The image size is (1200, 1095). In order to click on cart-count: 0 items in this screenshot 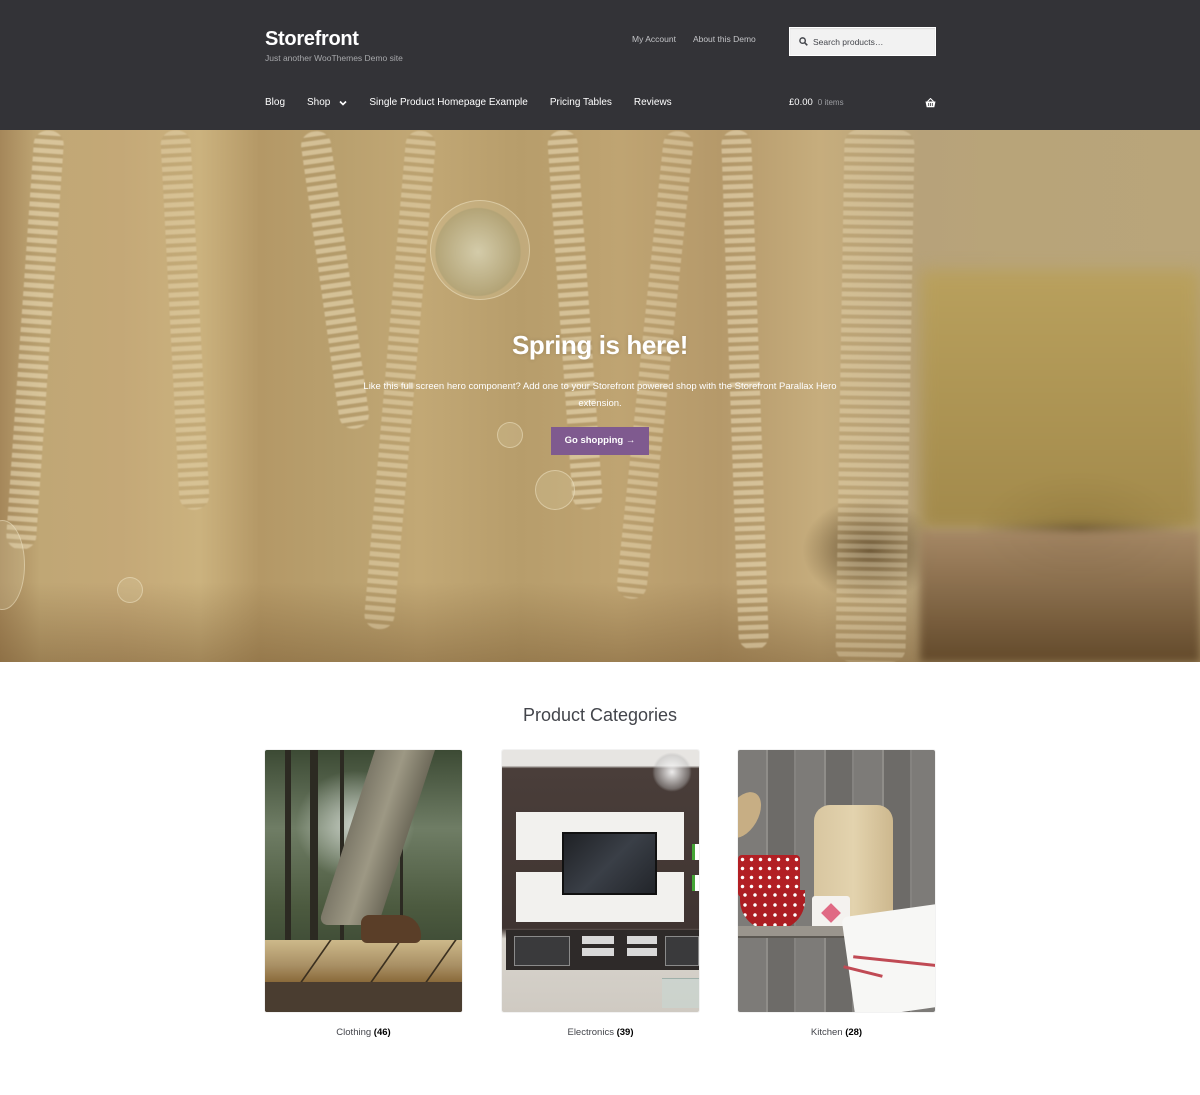, I will do `click(830, 102)`.